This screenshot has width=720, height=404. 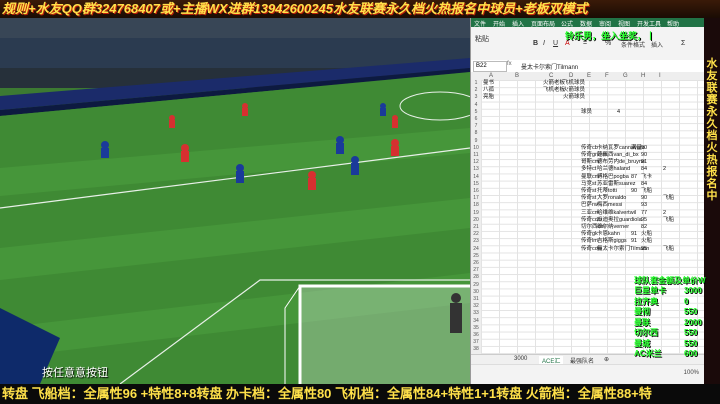 What do you see at coordinates (476, 342) in the screenshot?
I see `row-header: 37` at bounding box center [476, 342].